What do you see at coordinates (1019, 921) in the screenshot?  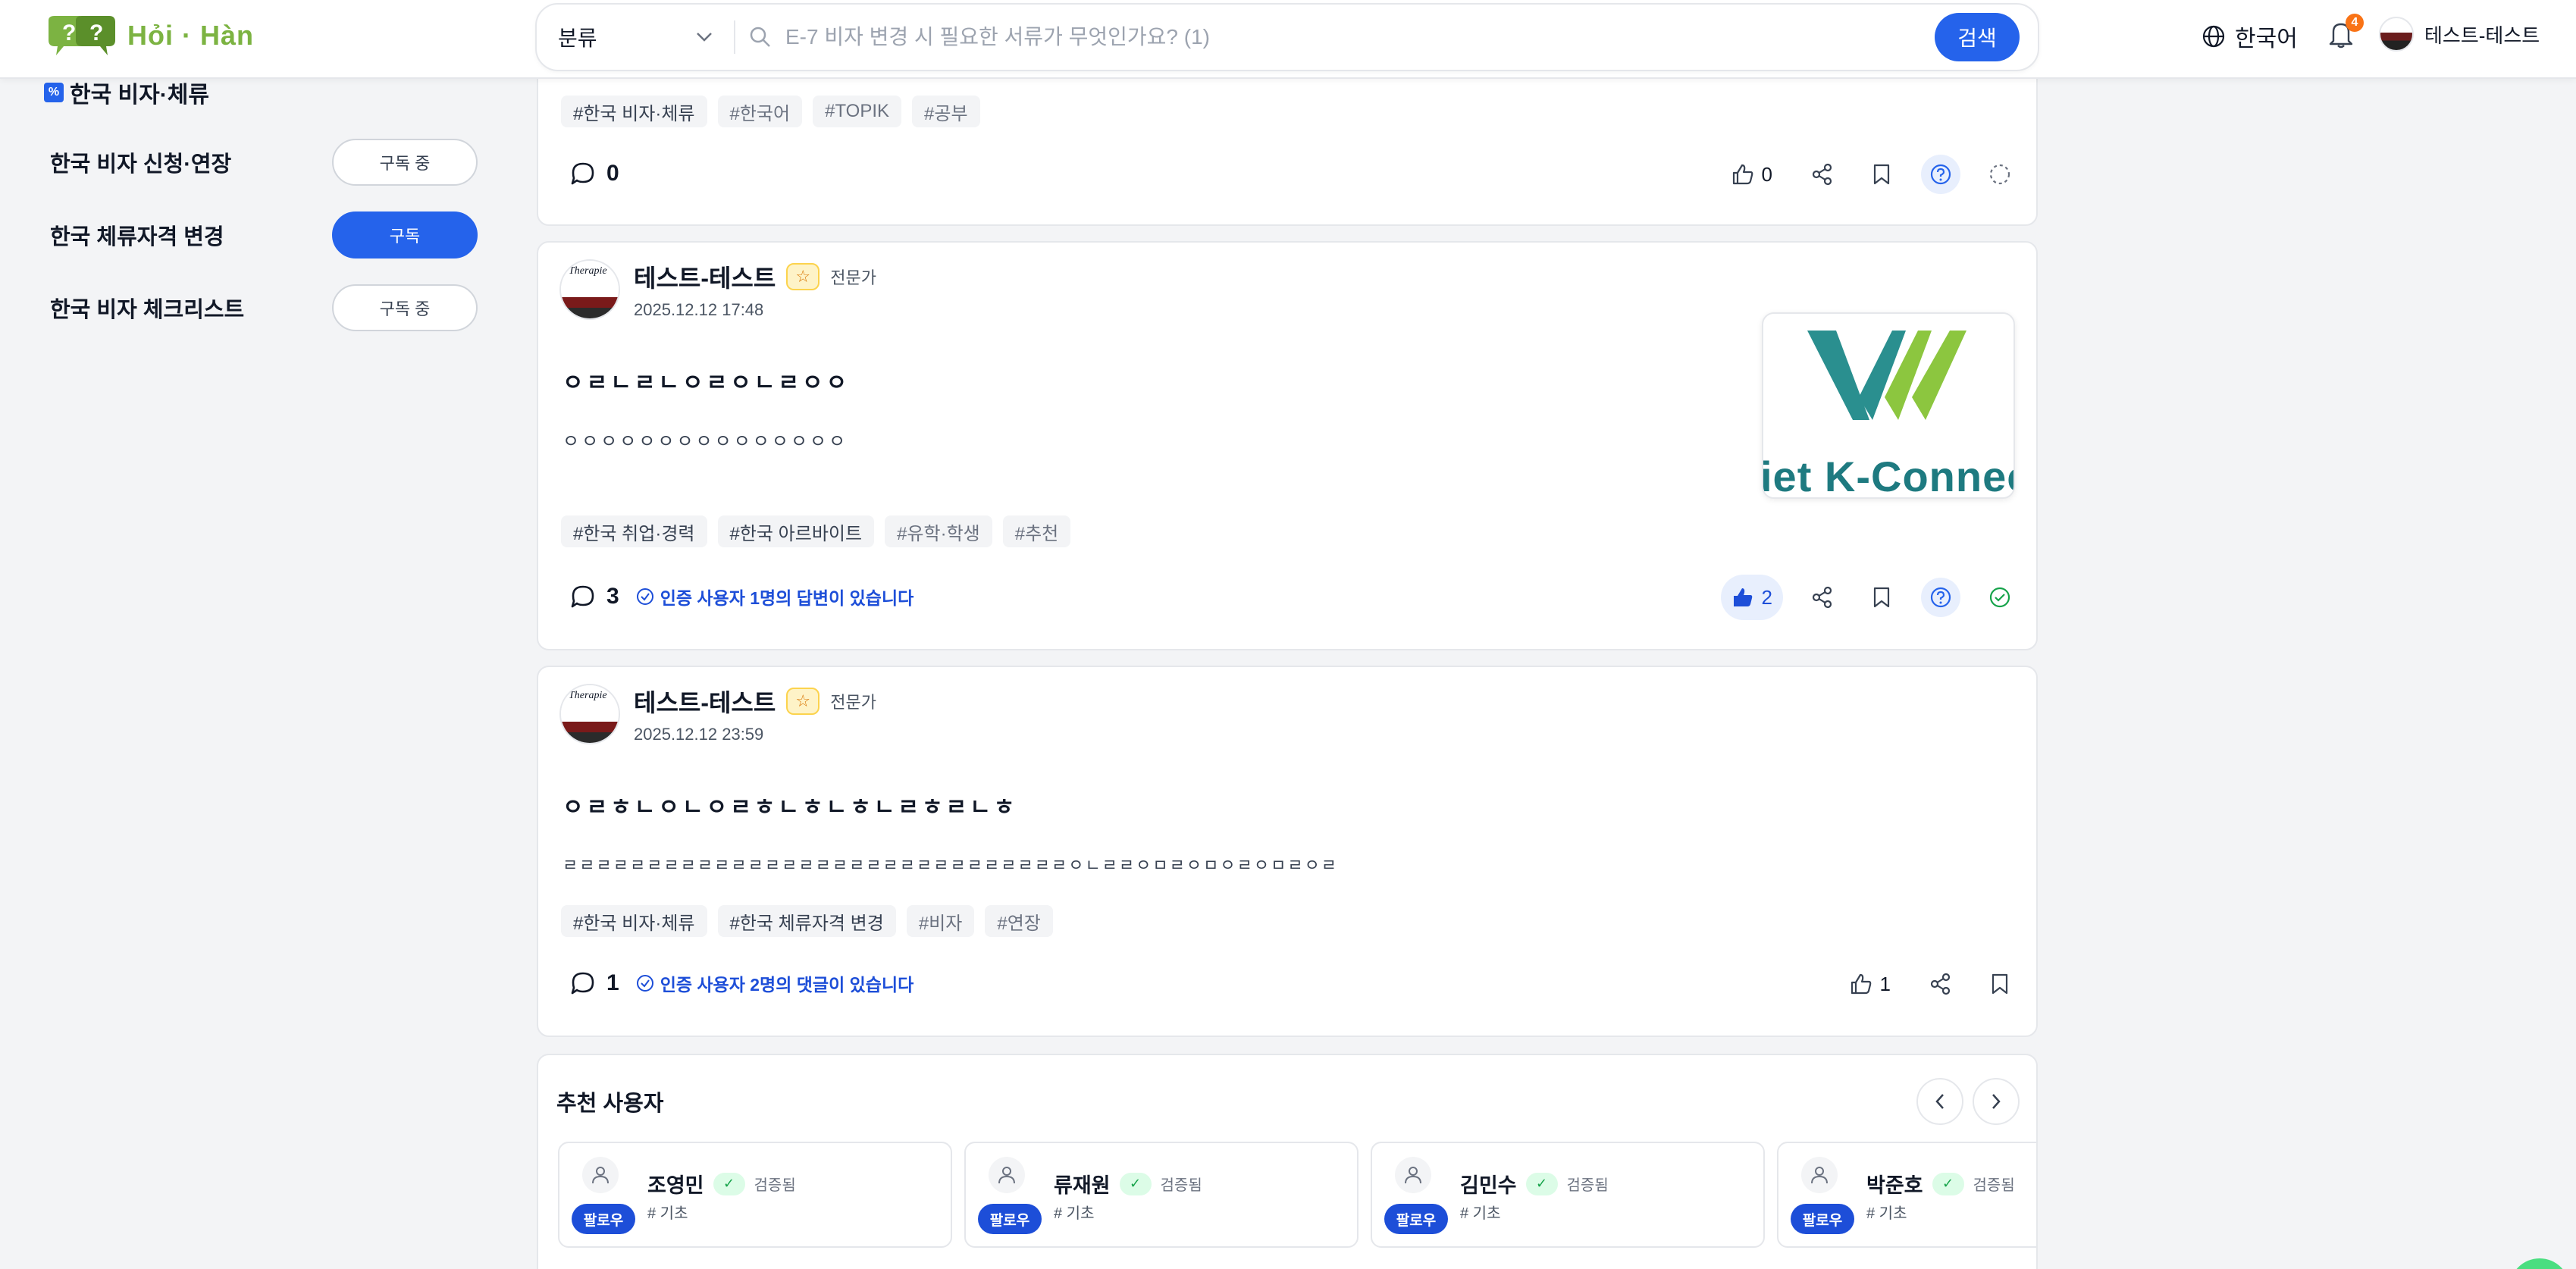 I see `tag: #연장` at bounding box center [1019, 921].